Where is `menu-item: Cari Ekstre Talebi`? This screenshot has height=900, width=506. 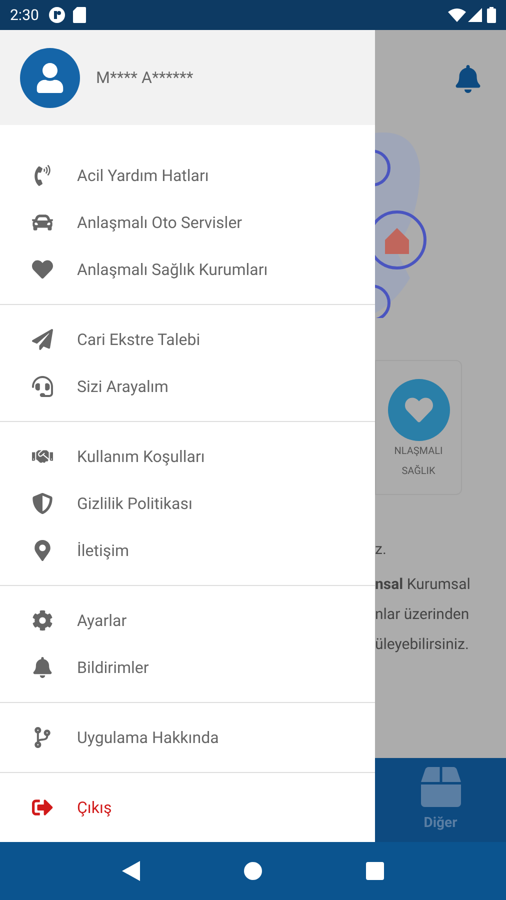
menu-item: Cari Ekstre Talebi is located at coordinates (187, 339).